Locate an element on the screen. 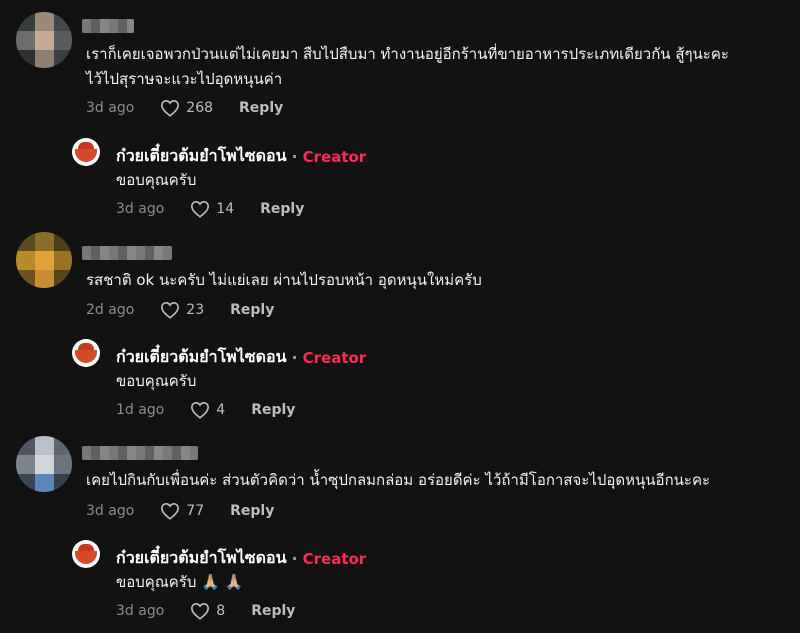 This screenshot has width=800, height=633. like-count: 8 is located at coordinates (221, 611).